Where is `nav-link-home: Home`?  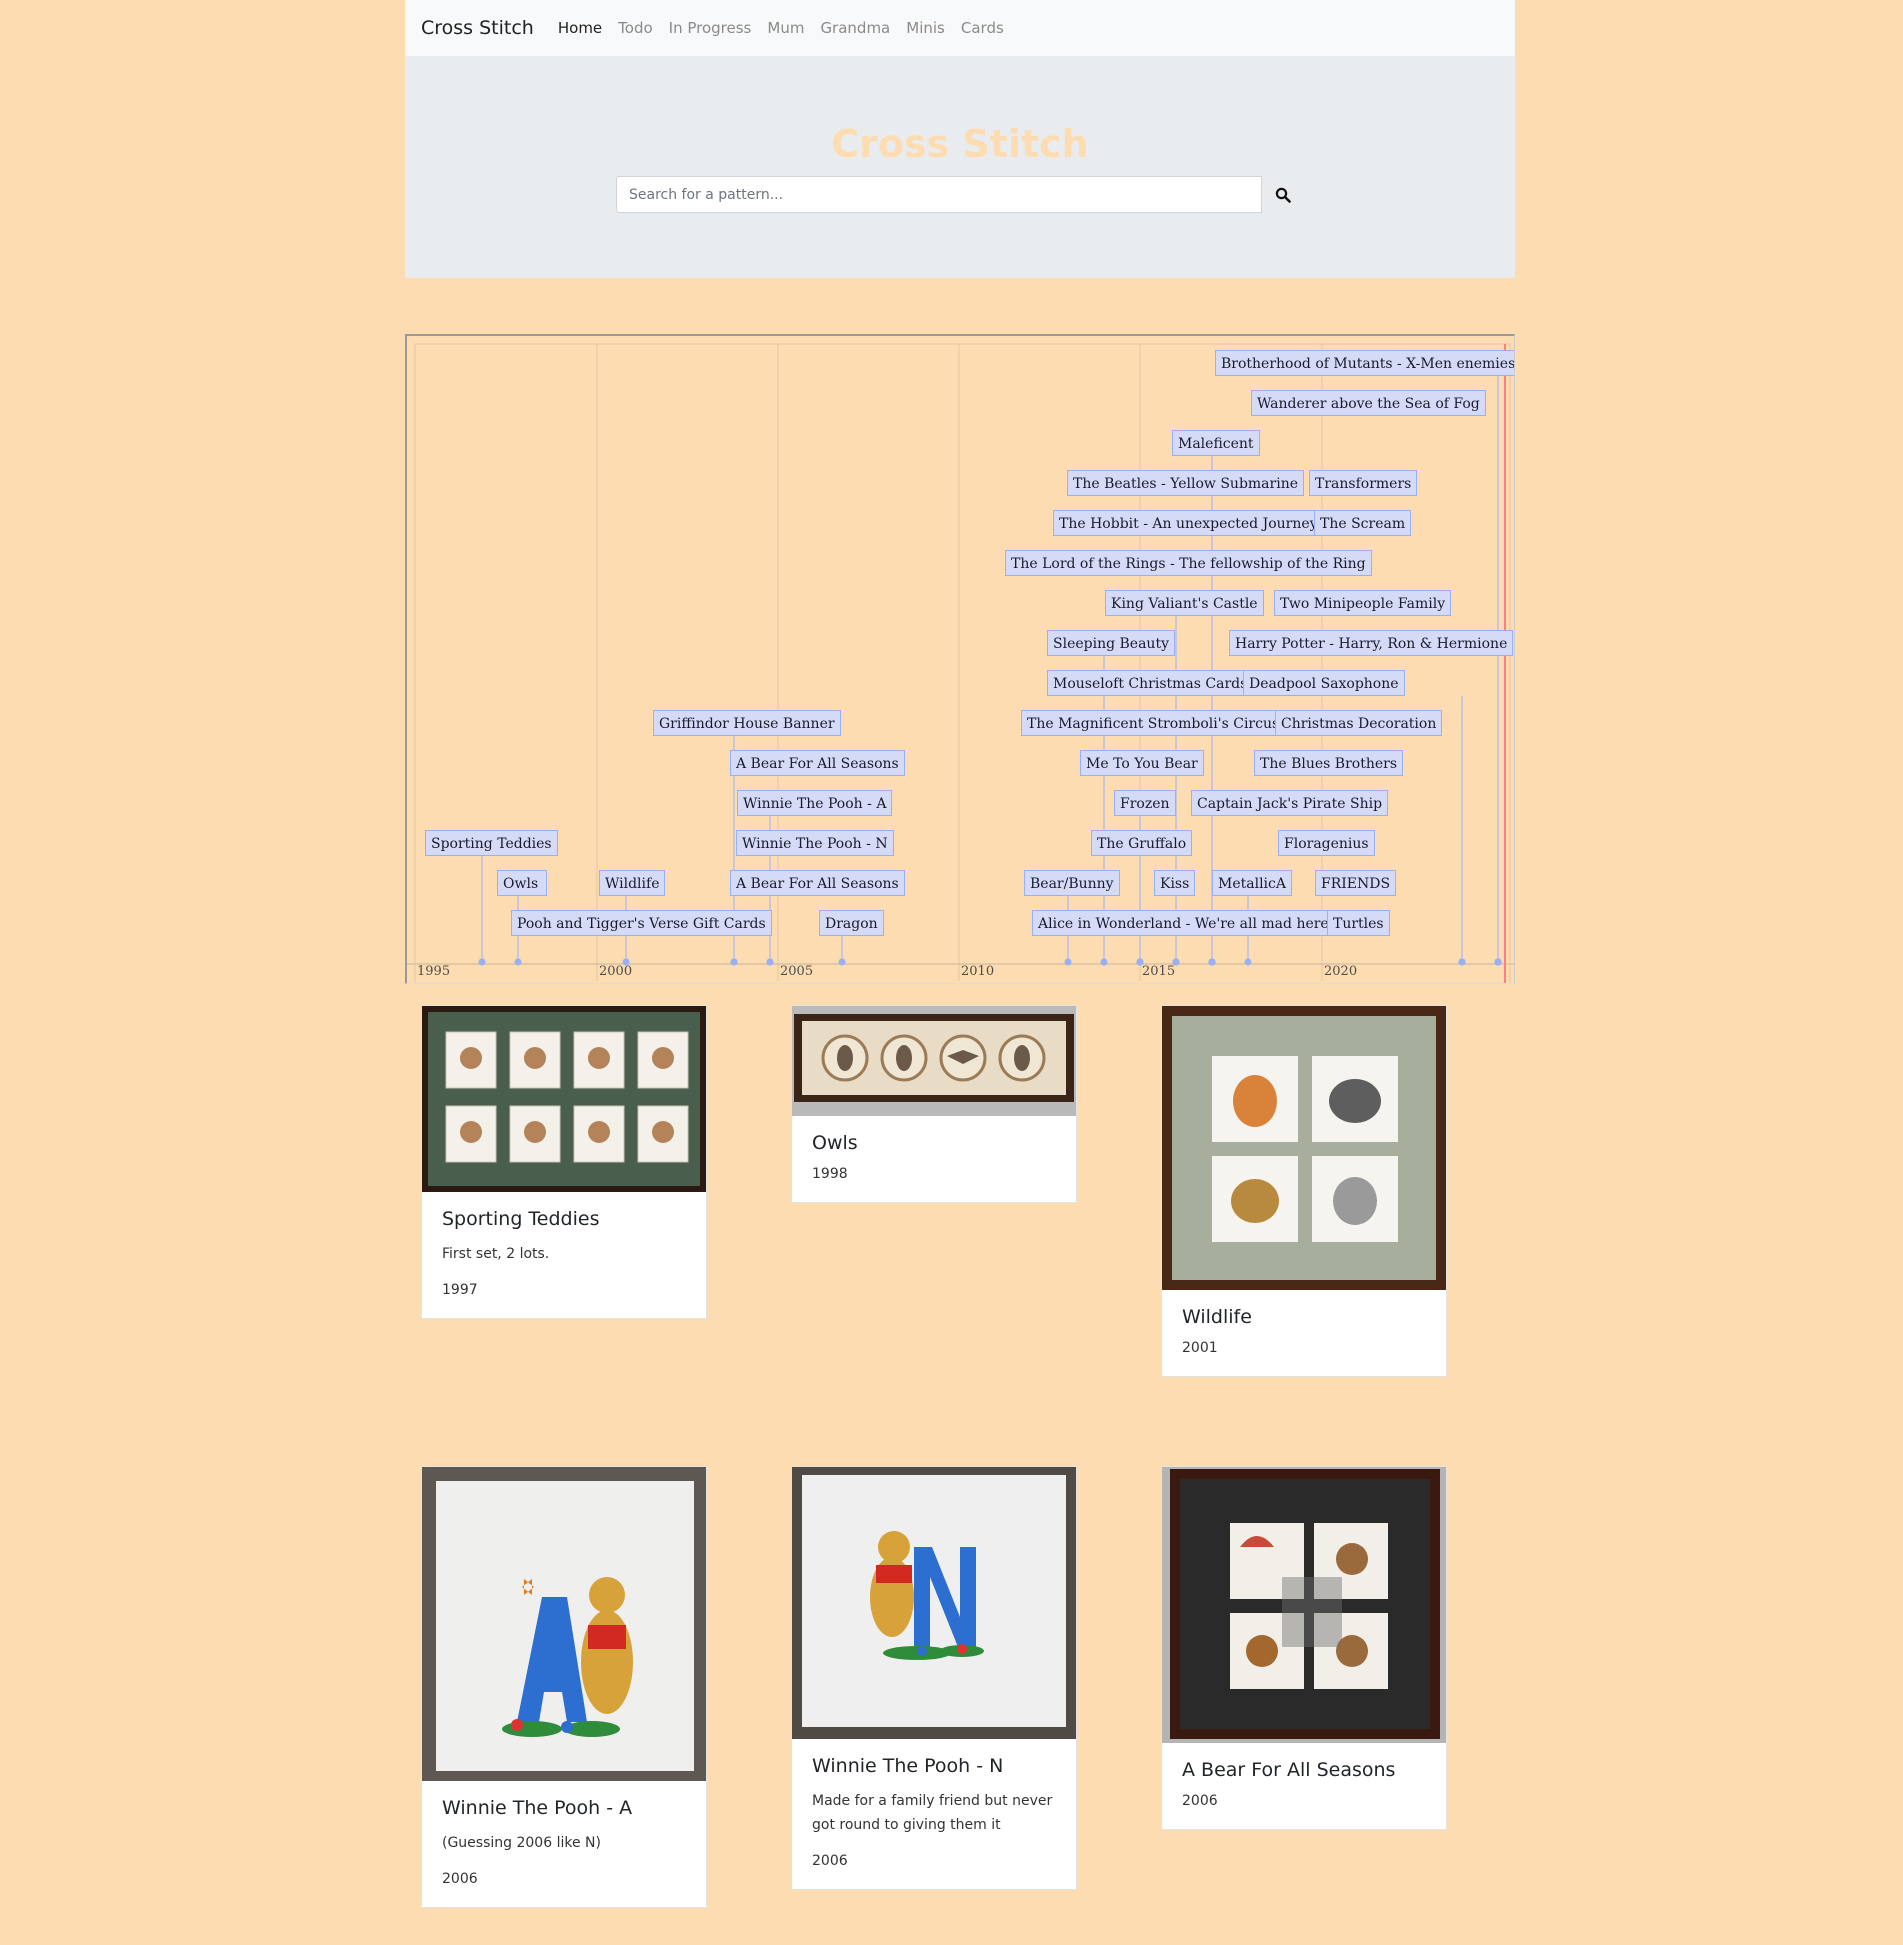
nav-link-home: Home is located at coordinates (580, 28).